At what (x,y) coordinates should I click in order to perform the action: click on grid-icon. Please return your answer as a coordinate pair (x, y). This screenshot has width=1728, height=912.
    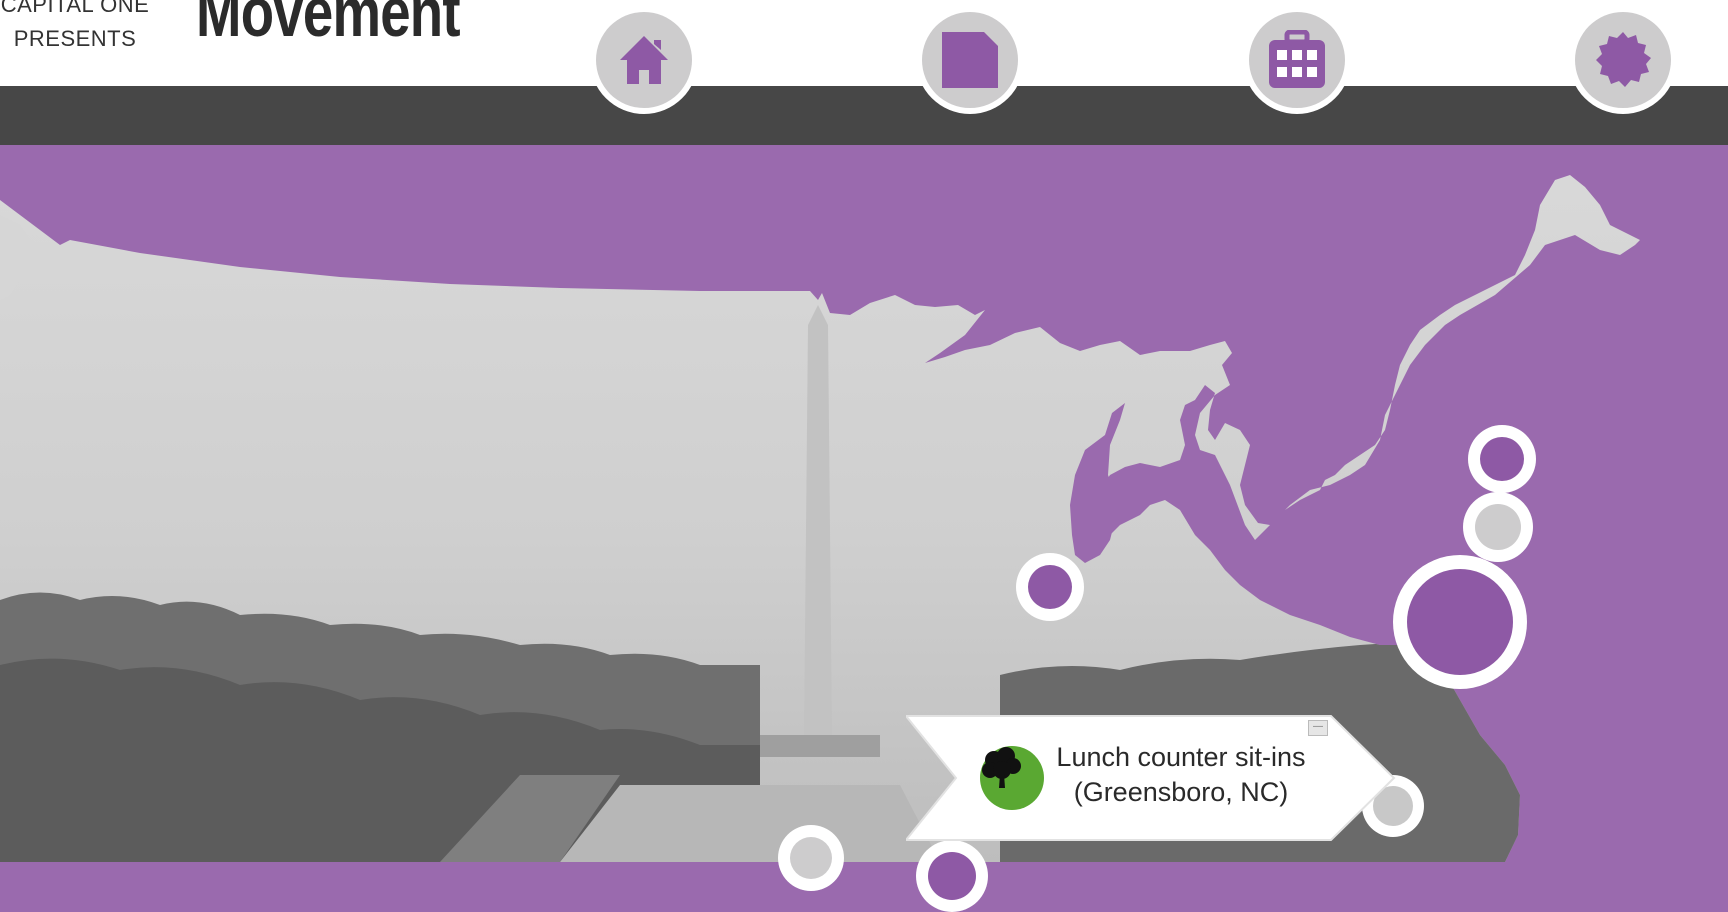
    Looking at the image, I should click on (1297, 59).